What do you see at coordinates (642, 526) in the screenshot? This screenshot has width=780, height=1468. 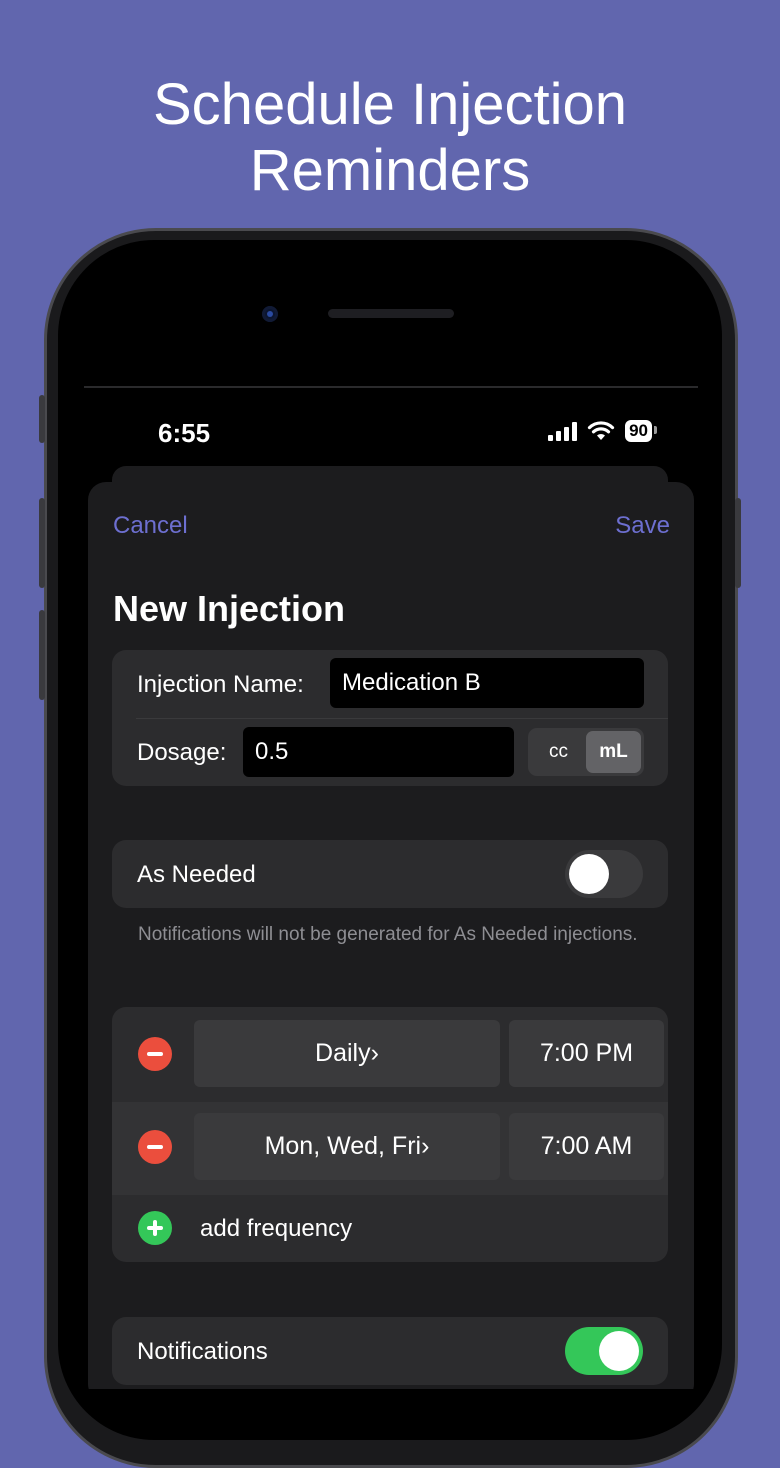 I see `save-button: Save` at bounding box center [642, 526].